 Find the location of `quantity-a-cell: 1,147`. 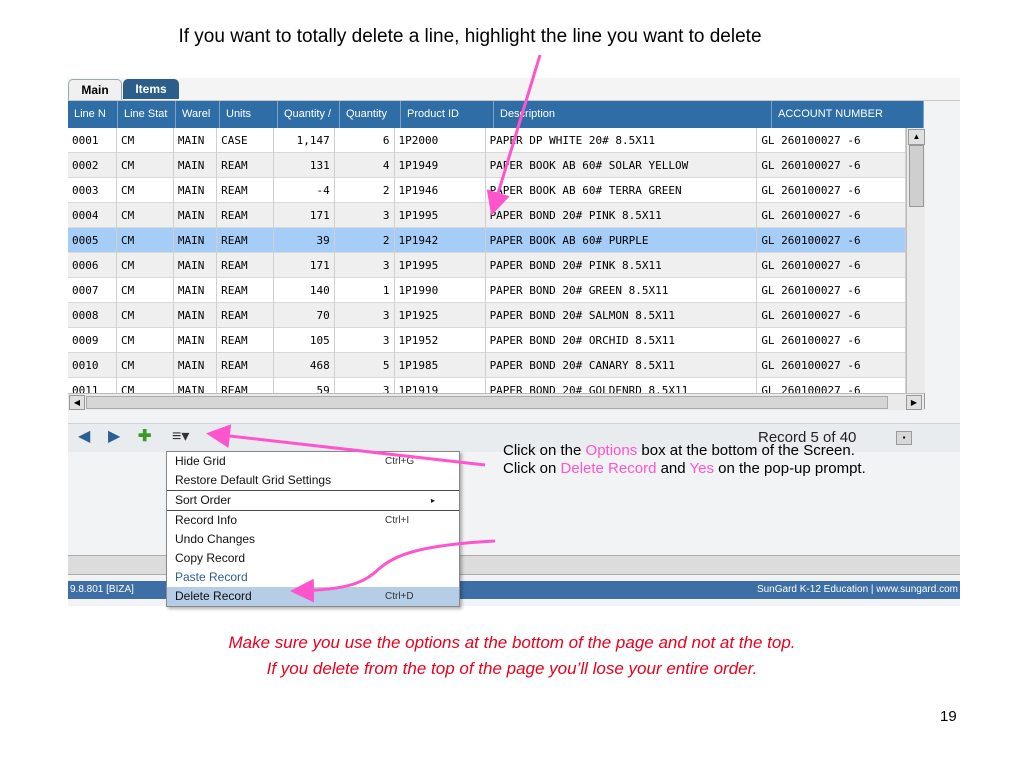

quantity-a-cell: 1,147 is located at coordinates (304, 140).